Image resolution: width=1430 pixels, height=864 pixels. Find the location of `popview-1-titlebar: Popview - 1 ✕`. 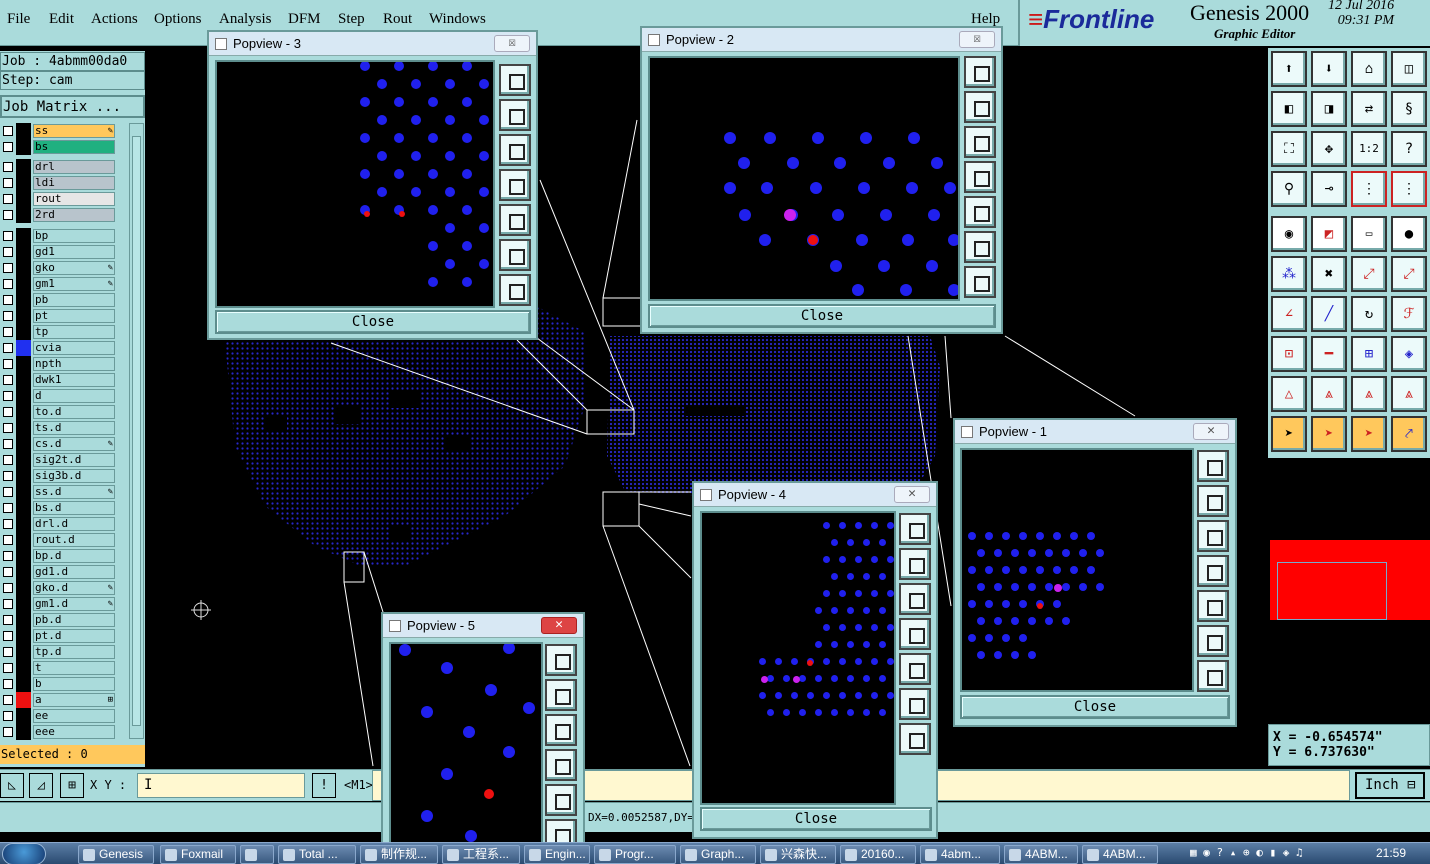

popview-1-titlebar: Popview - 1 ✕ is located at coordinates (1095, 432).